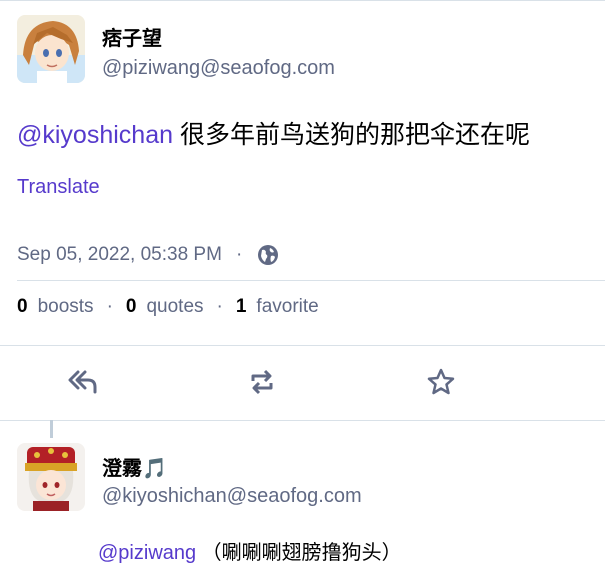 The height and width of the screenshot is (565, 605). Describe the element at coordinates (134, 466) in the screenshot. I see `reply-author-display-name: 澄霧🎵` at that location.